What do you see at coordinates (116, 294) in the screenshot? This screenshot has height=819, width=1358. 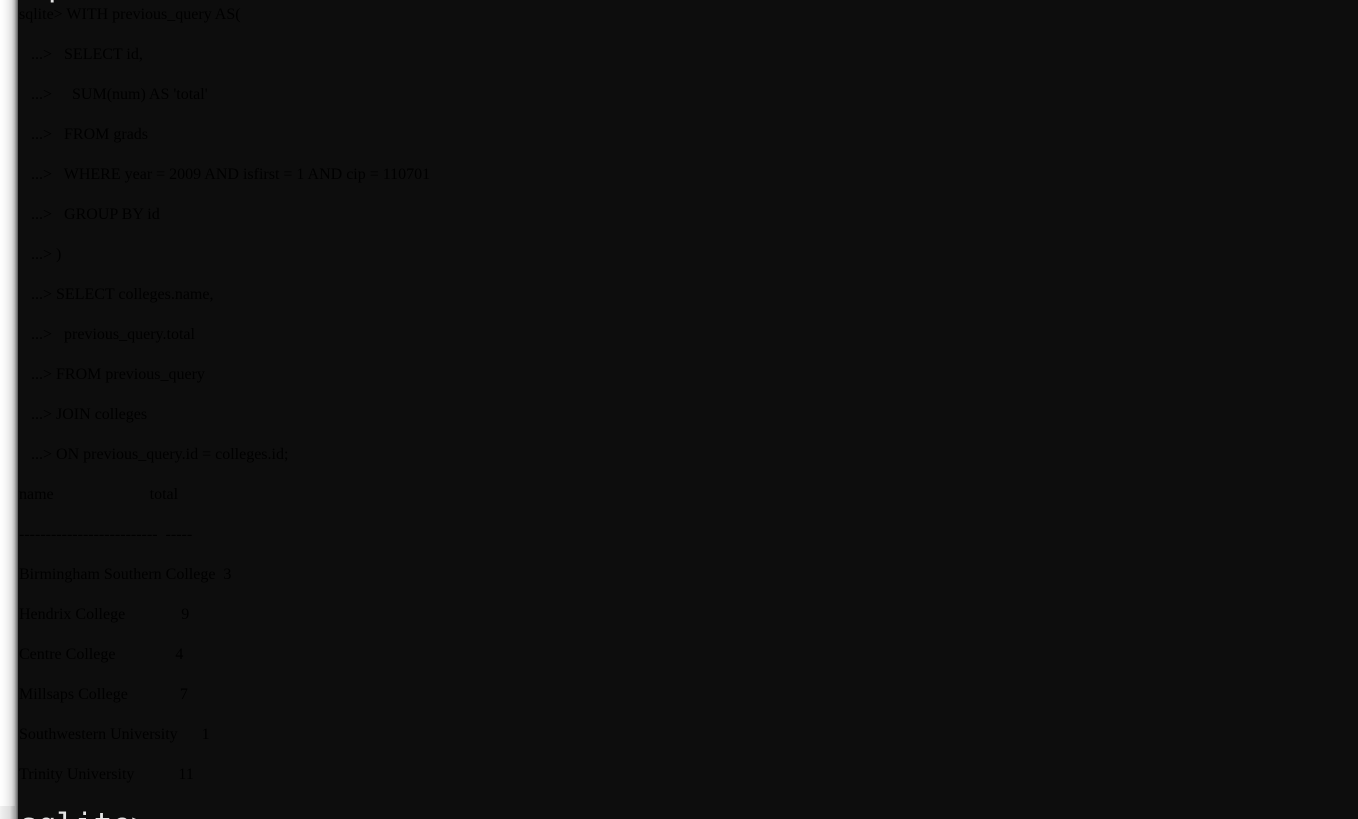 I see `input-line: ...> SELECT colleges.name,` at bounding box center [116, 294].